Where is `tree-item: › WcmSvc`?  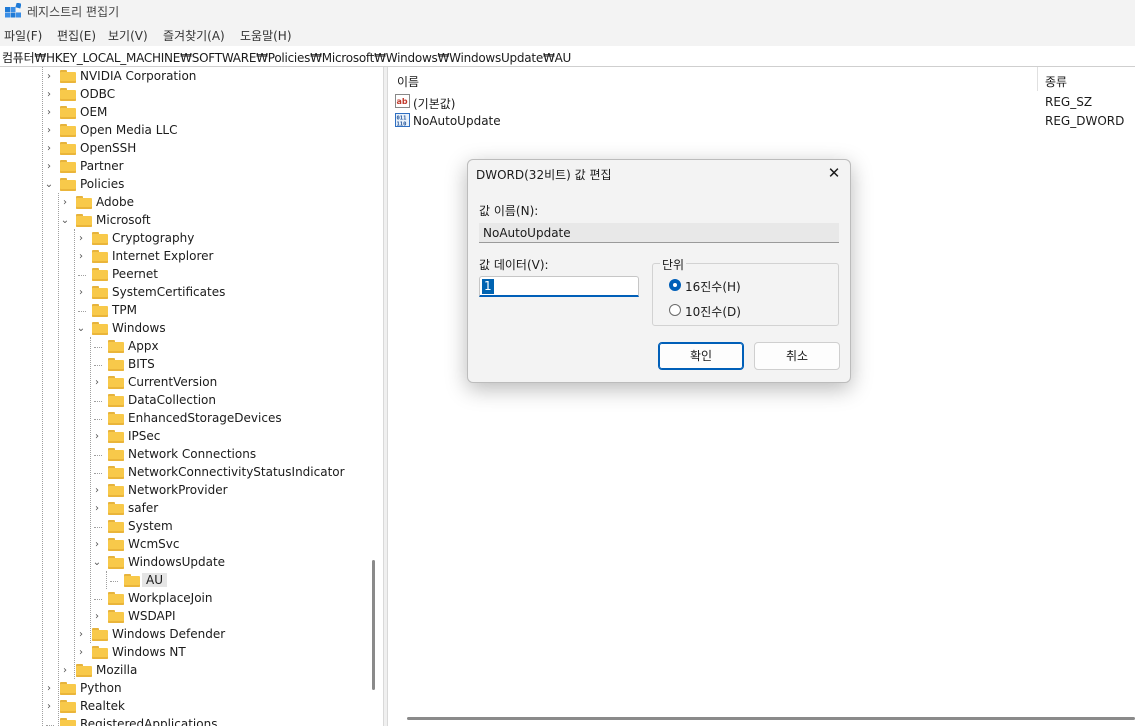 tree-item: › WcmSvc is located at coordinates (191, 545).